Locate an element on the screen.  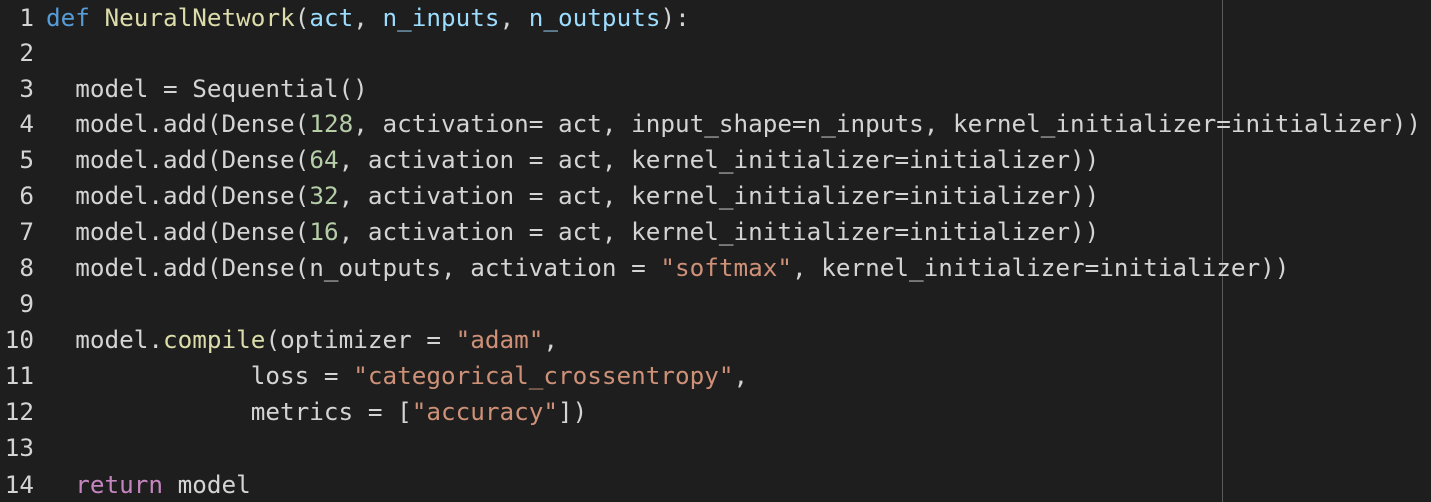
line-number: 9 is located at coordinates (26, 303).